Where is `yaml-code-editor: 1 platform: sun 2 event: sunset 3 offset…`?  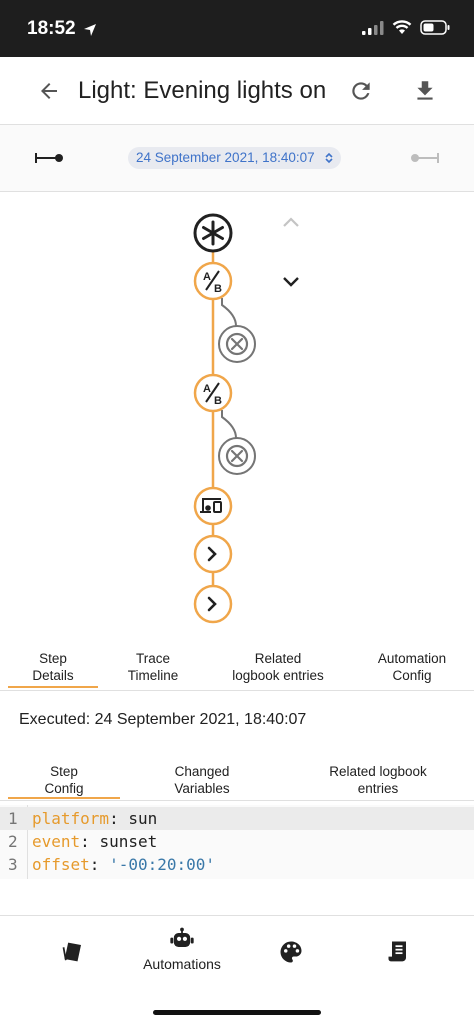
yaml-code-editor: 1 platform: sun 2 event: sunset 3 offset… is located at coordinates (237, 842).